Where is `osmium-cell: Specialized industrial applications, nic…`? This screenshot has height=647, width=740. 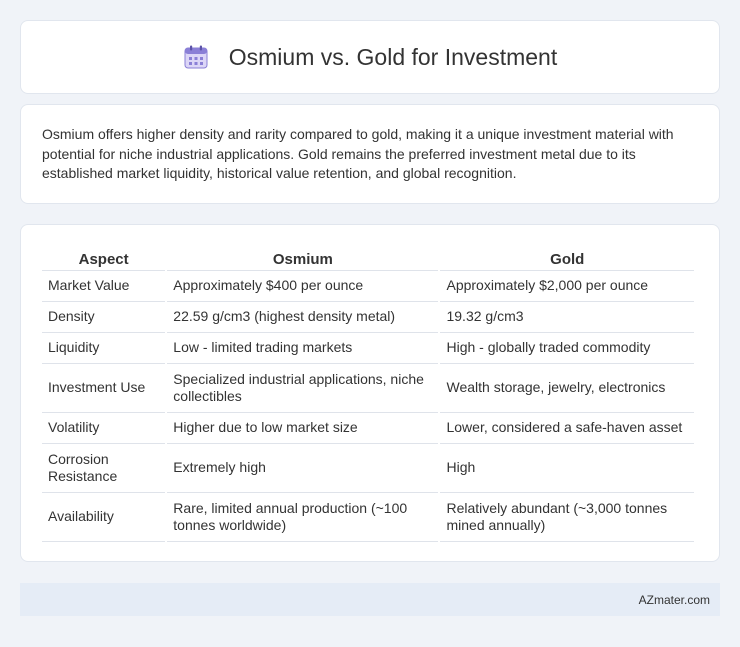 osmium-cell: Specialized industrial applications, nic… is located at coordinates (303, 388).